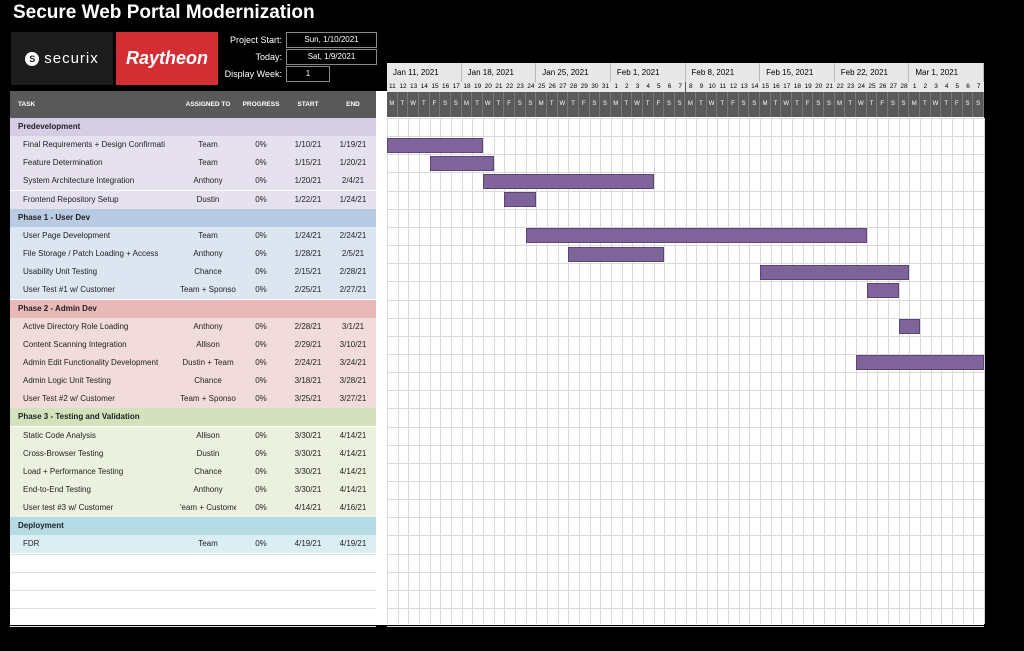  I want to click on day-number: 2, so click(627, 87).